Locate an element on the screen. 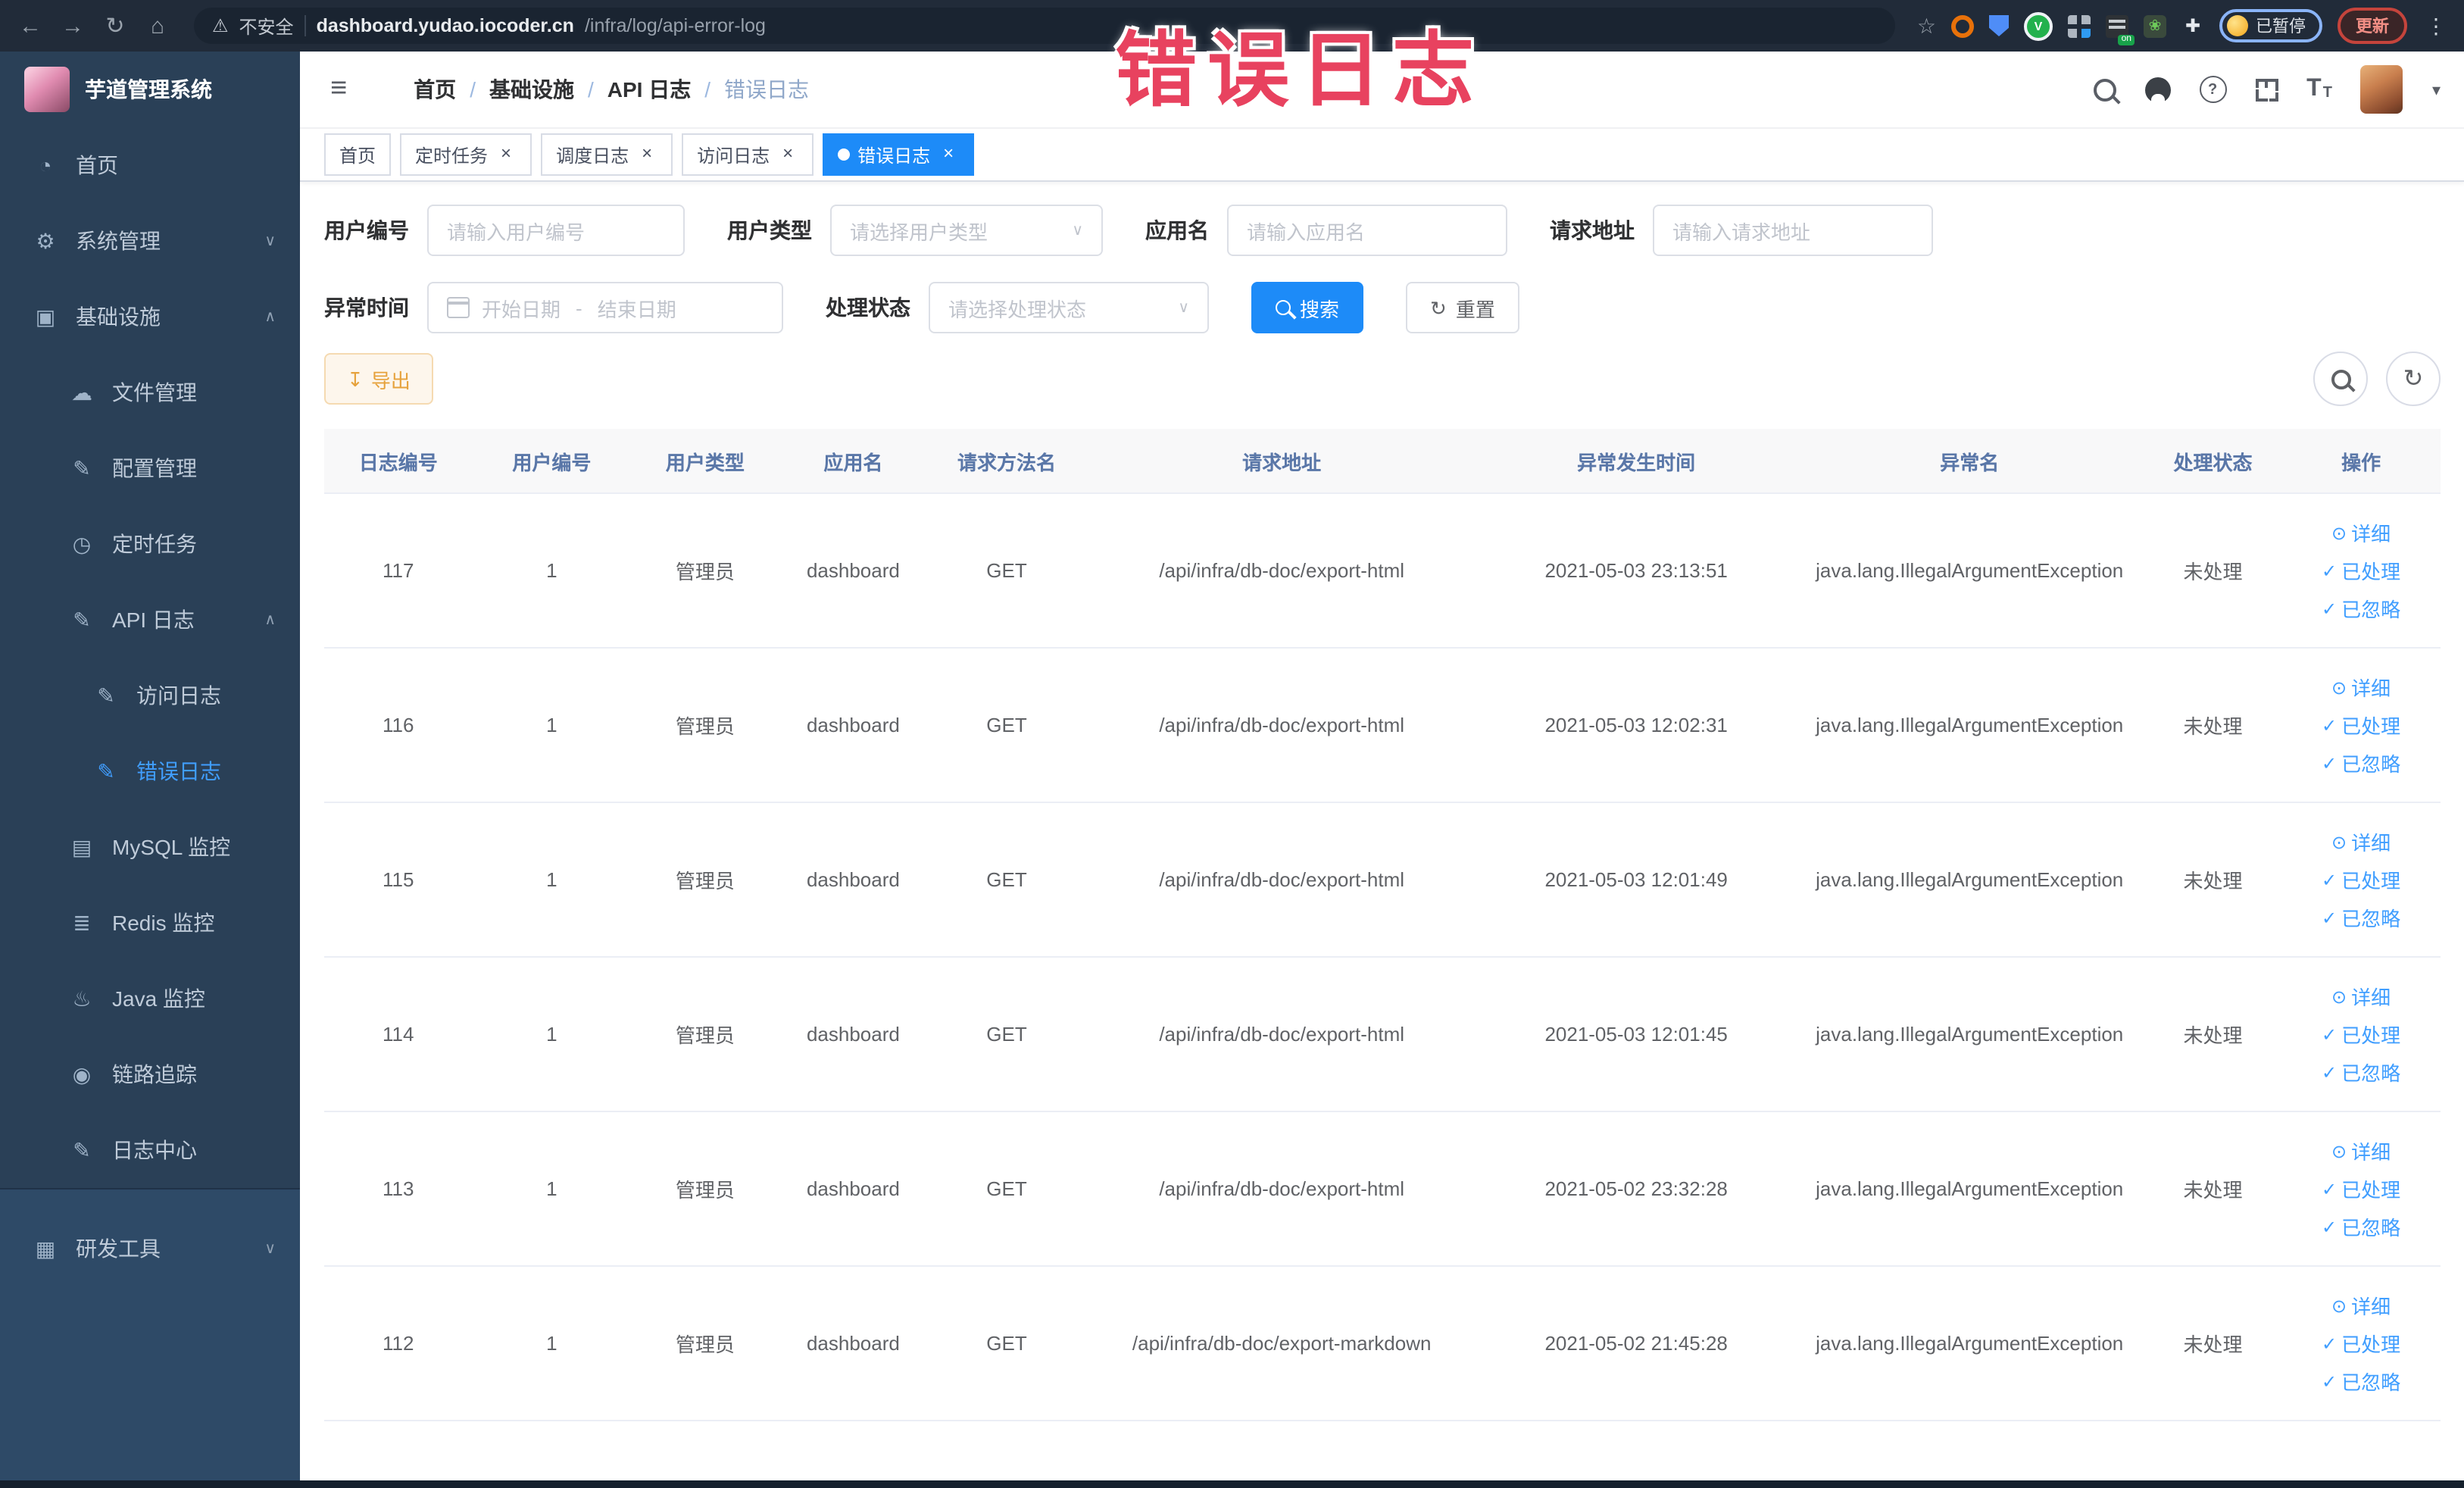 The height and width of the screenshot is (1488, 2464). home-icon: ⌂ is located at coordinates (157, 26).